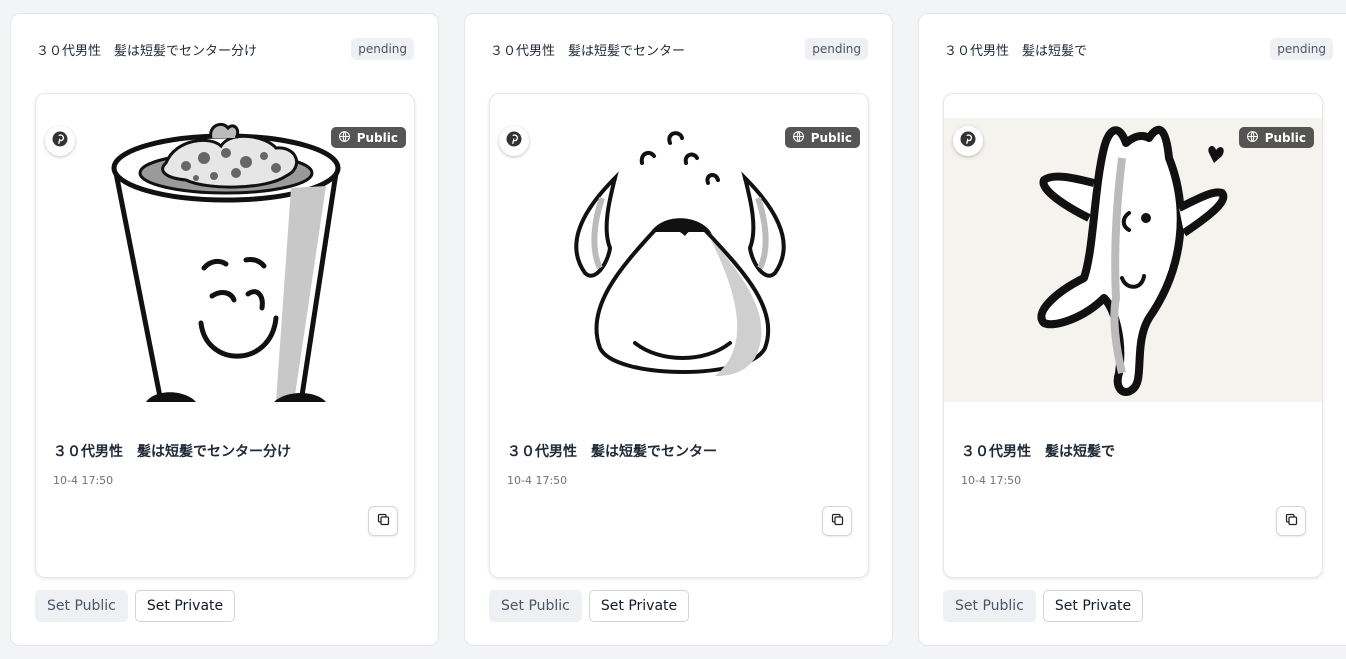  Describe the element at coordinates (680, 253) in the screenshot. I see `dumpling-illustration` at that location.